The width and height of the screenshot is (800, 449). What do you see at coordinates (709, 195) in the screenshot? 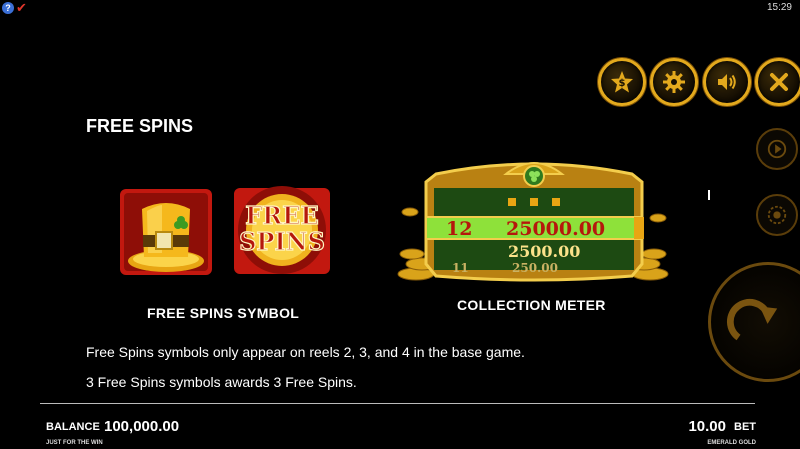
I see `cursor` at bounding box center [709, 195].